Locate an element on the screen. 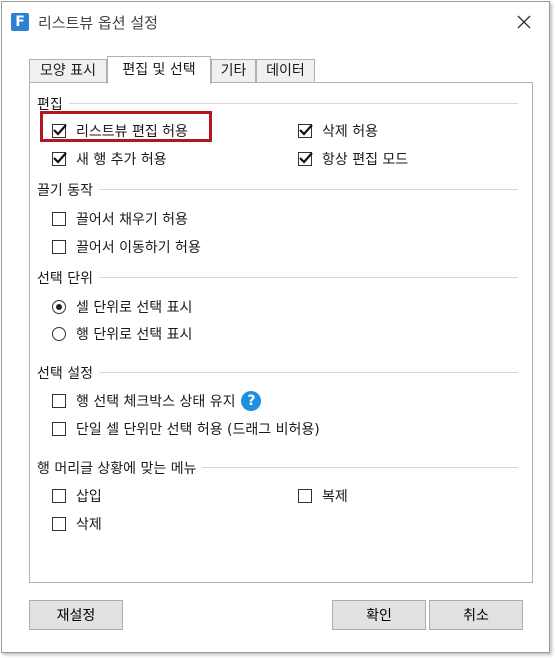  checkbox-label: 삽입 is located at coordinates (89, 497).